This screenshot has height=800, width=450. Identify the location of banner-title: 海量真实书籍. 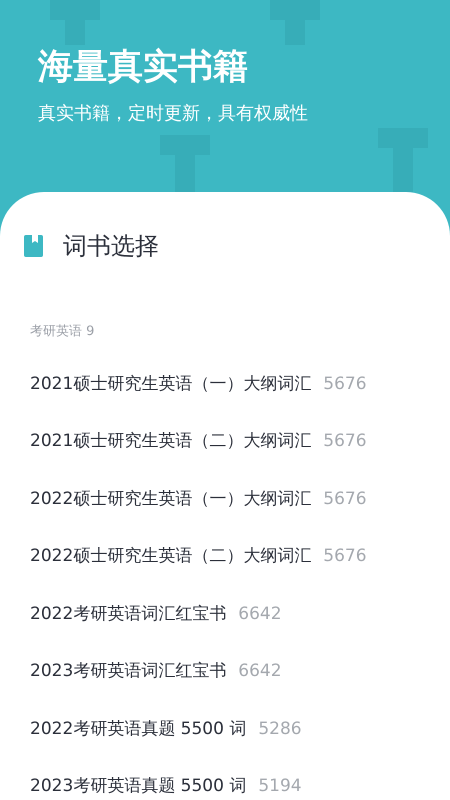
(143, 67).